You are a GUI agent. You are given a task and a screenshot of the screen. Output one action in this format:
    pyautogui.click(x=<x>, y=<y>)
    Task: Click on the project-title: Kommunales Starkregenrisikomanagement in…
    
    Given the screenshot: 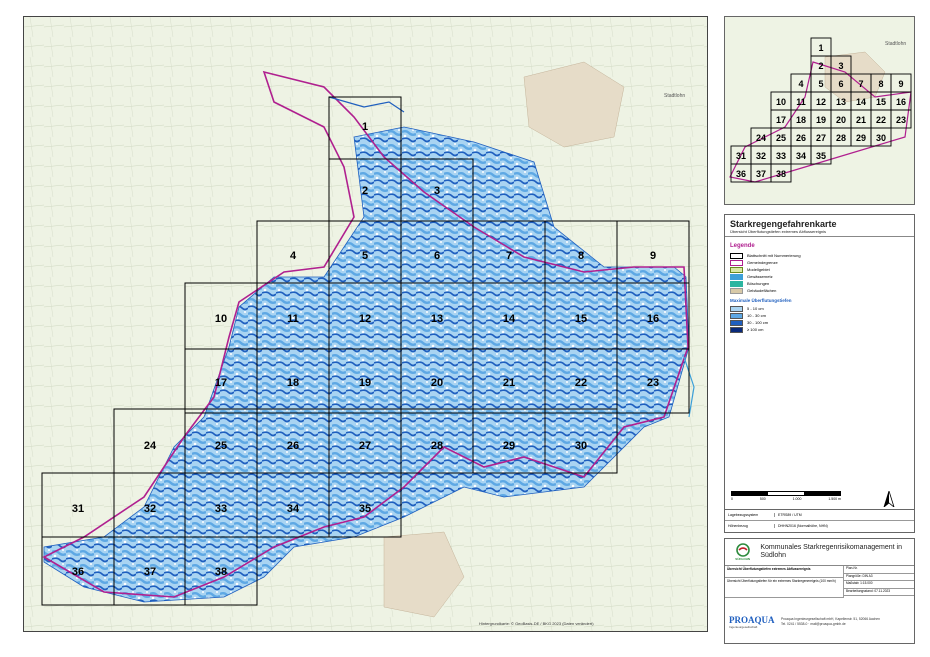 What is the action you would take?
    pyautogui.click(x=831, y=551)
    